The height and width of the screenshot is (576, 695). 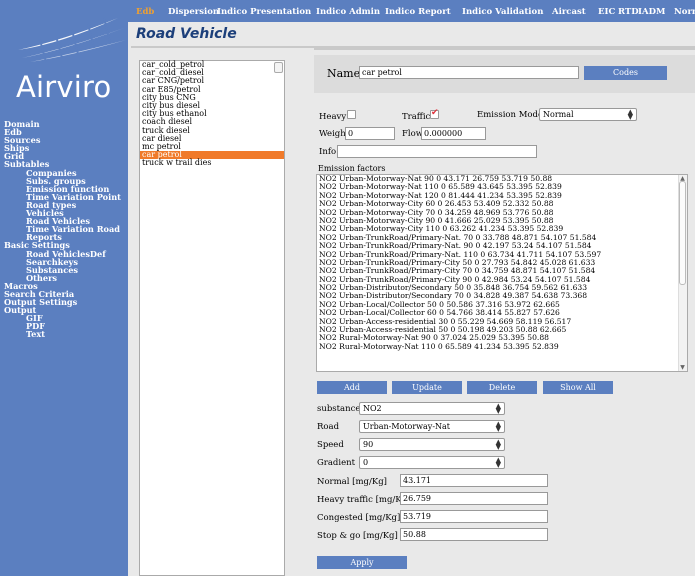 I want to click on menu-item: Indico Validation, so click(x=502, y=12).